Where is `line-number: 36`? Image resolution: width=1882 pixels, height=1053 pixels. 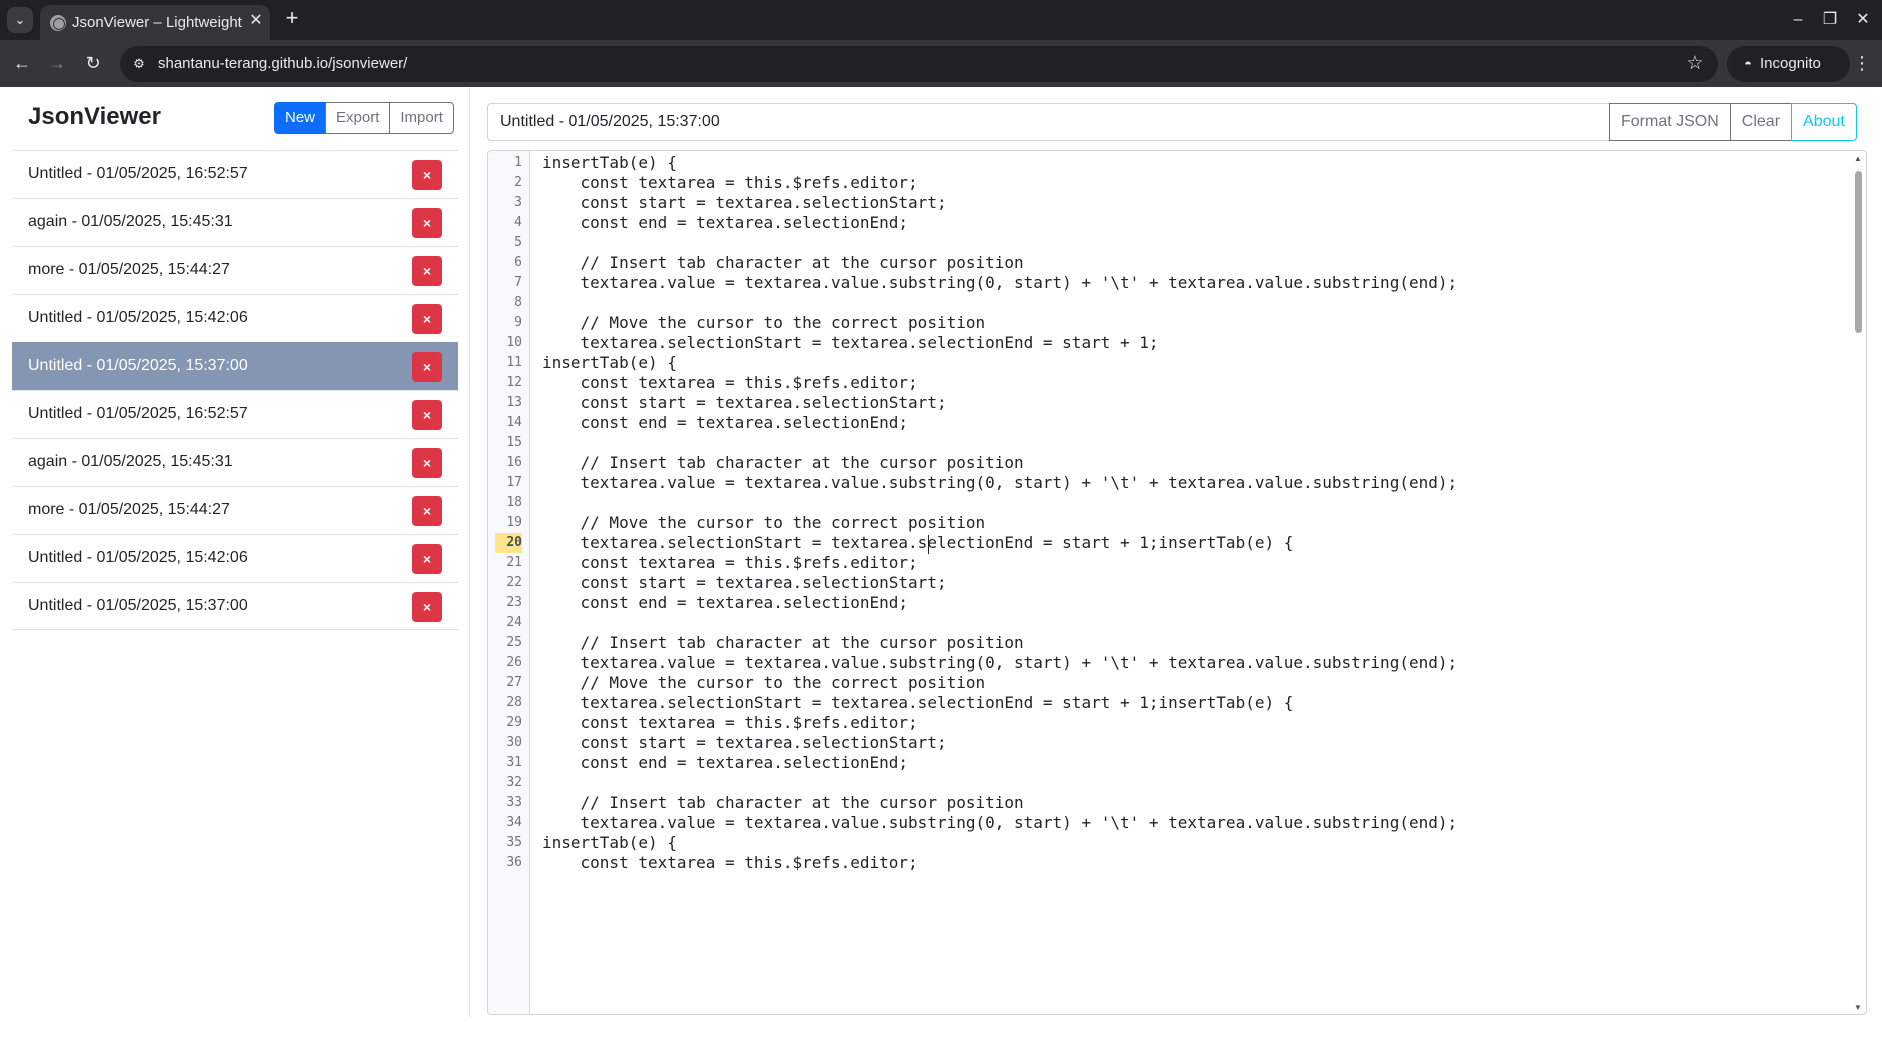 line-number: 36 is located at coordinates (514, 862).